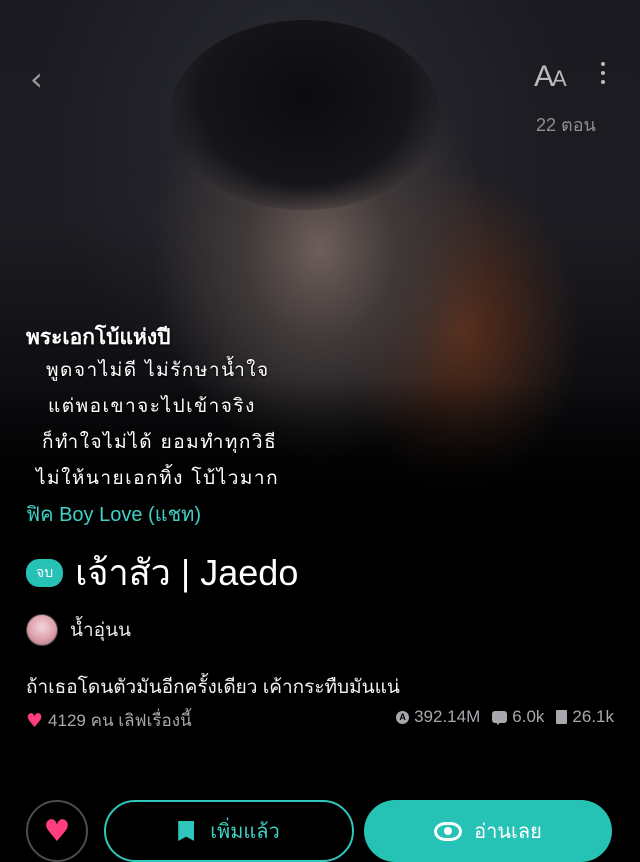  What do you see at coordinates (603, 77) in the screenshot?
I see `more-options-button` at bounding box center [603, 77].